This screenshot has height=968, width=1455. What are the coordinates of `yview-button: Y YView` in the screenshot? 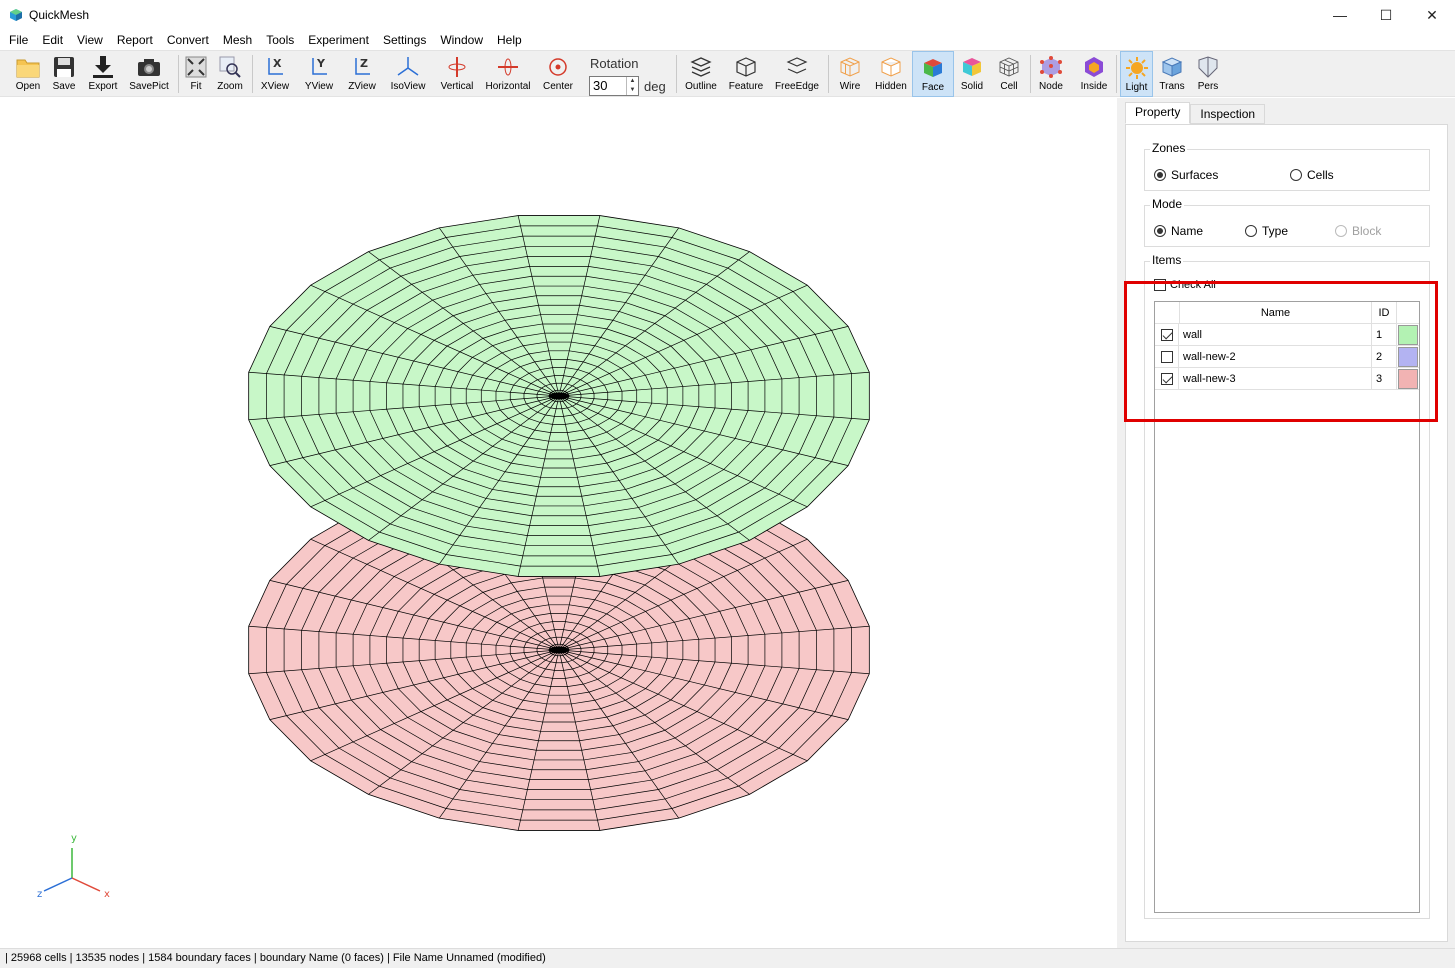 It's located at (319, 74).